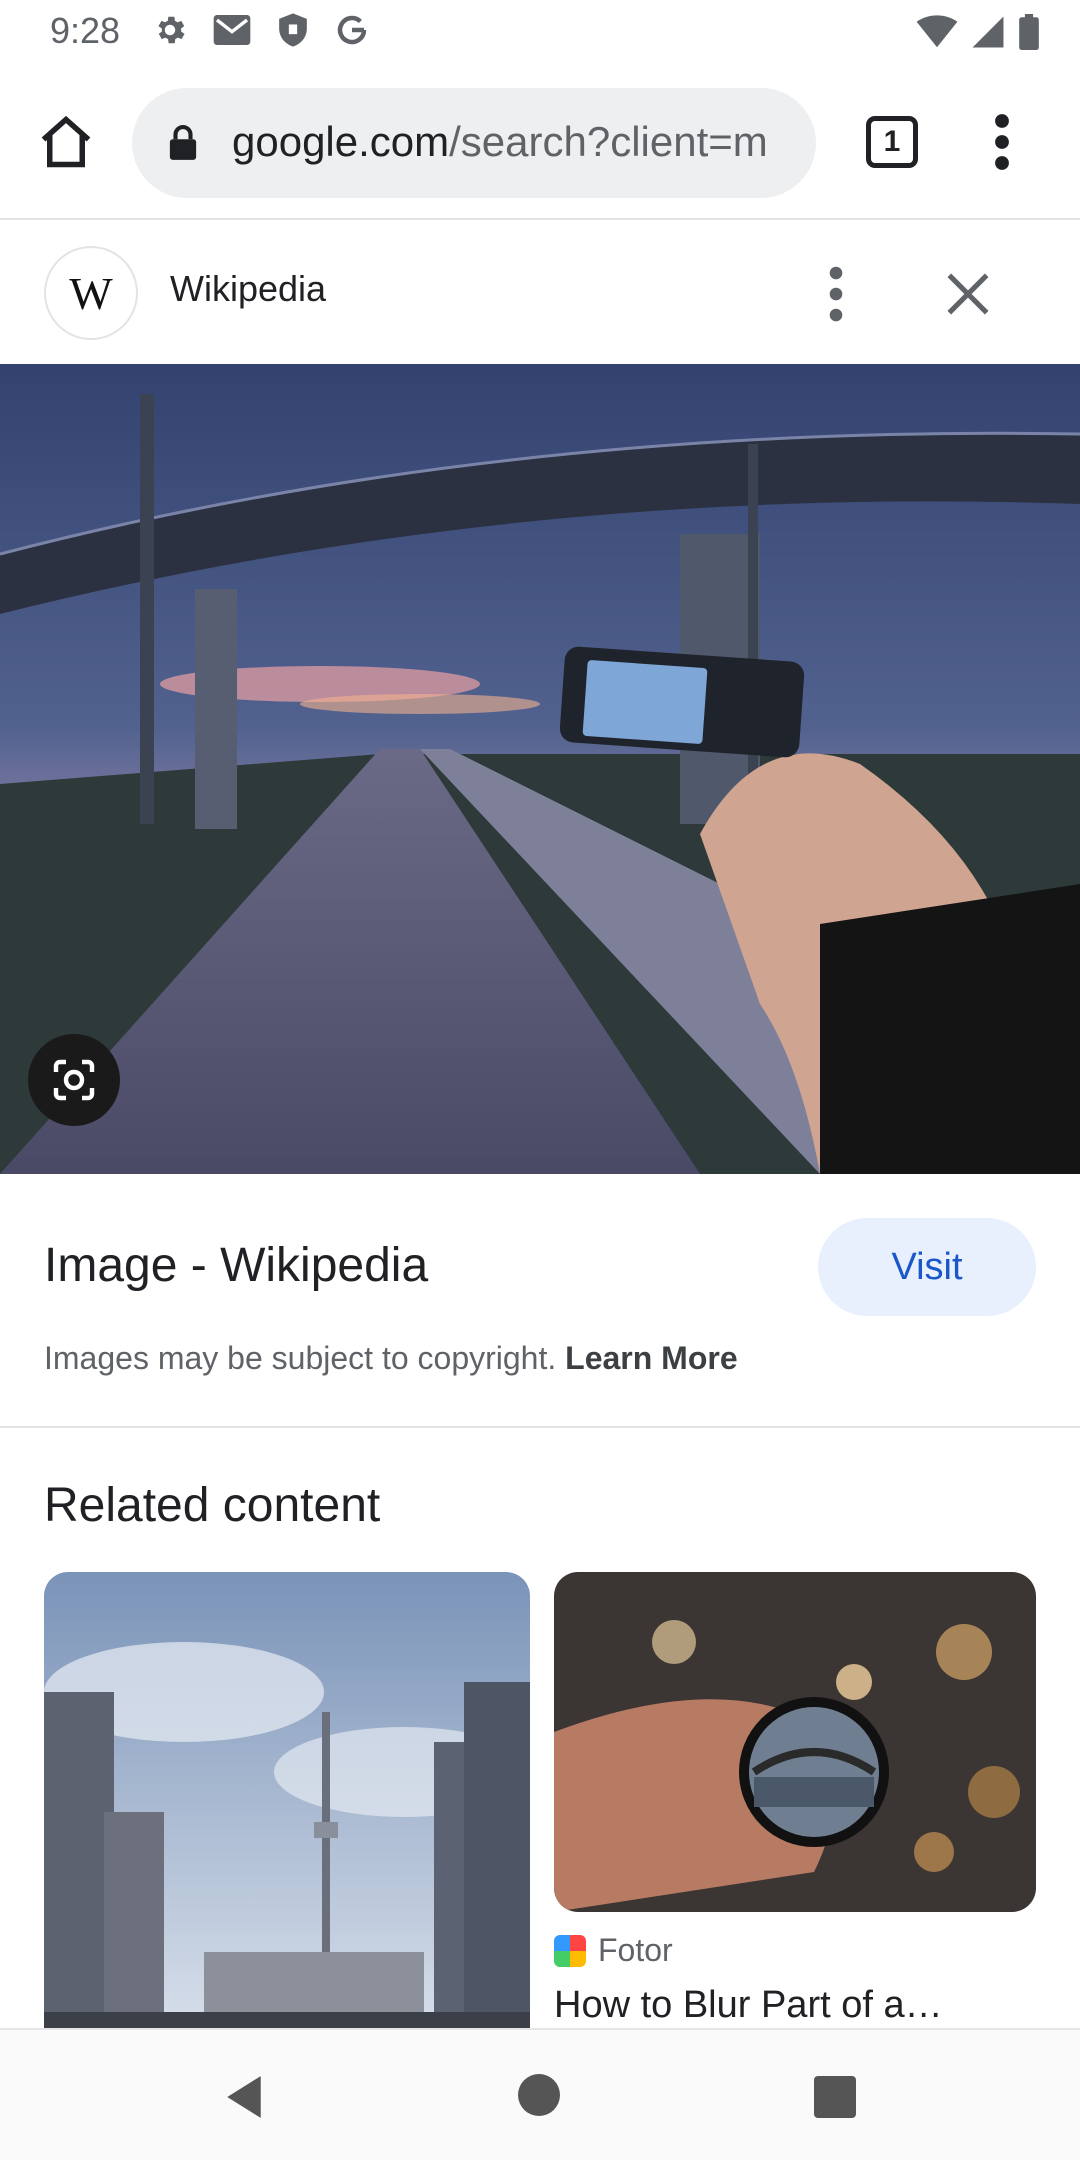  Describe the element at coordinates (300, 1358) in the screenshot. I see `copyright-text: Images may be subject to copyright.` at that location.